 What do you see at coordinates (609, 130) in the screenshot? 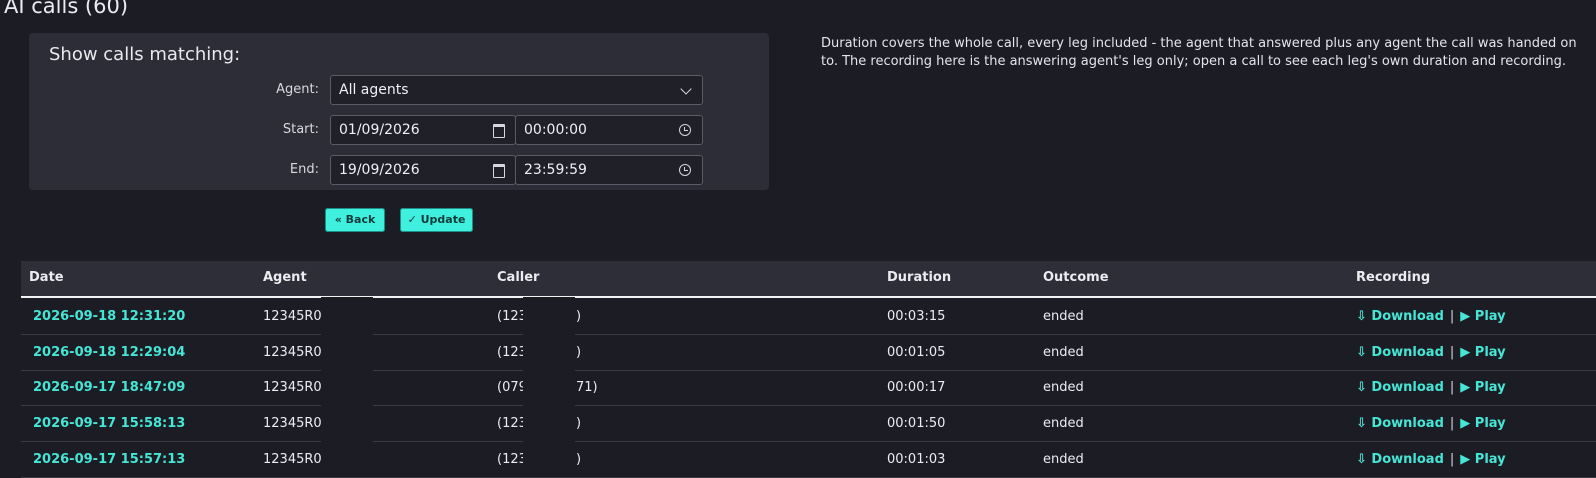
I see `start-time-input: 00:00:00` at bounding box center [609, 130].